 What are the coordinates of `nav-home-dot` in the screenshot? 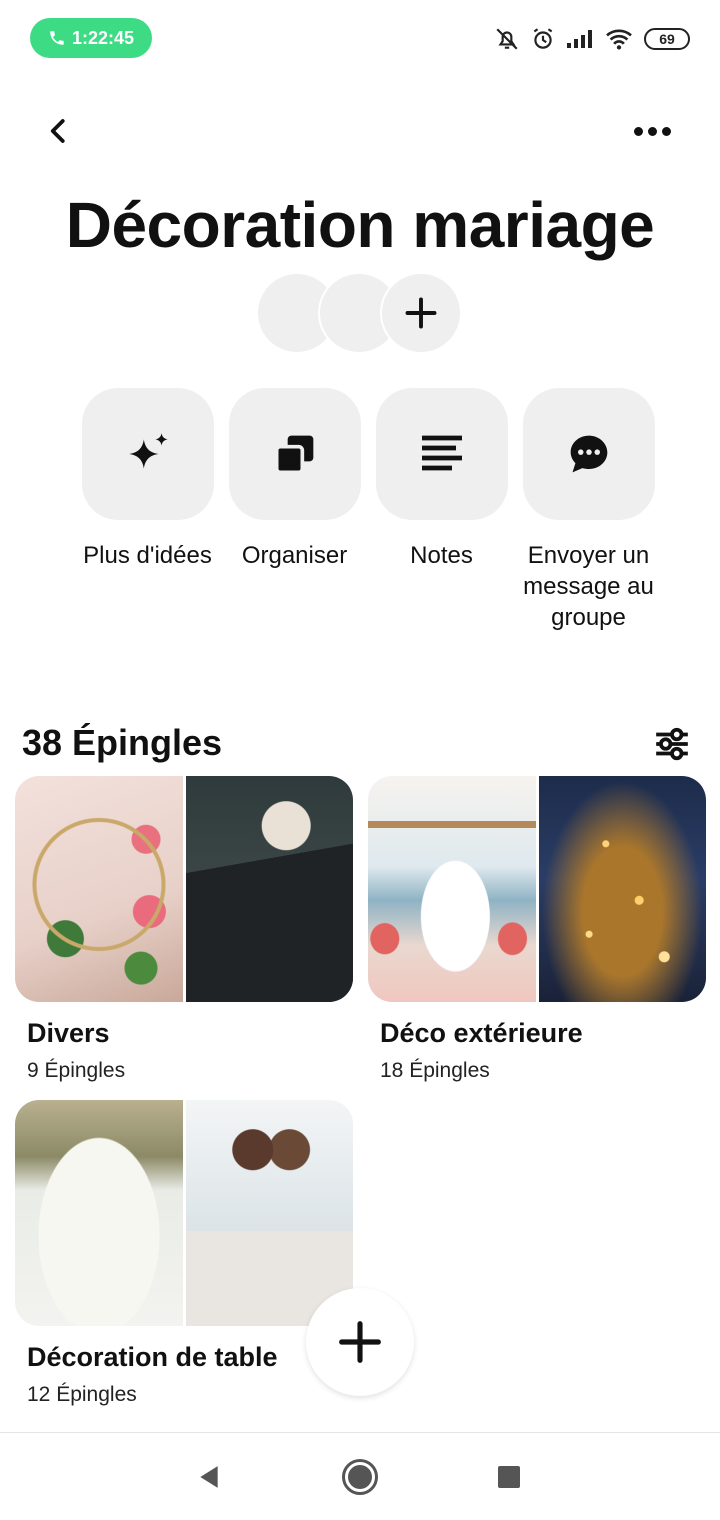 It's located at (360, 1477).